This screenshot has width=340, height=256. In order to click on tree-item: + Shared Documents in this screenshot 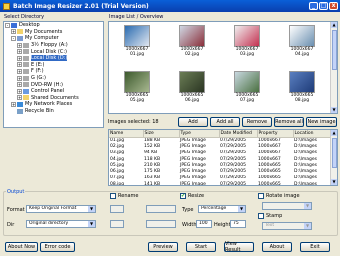, I will do `click(53, 98)`.